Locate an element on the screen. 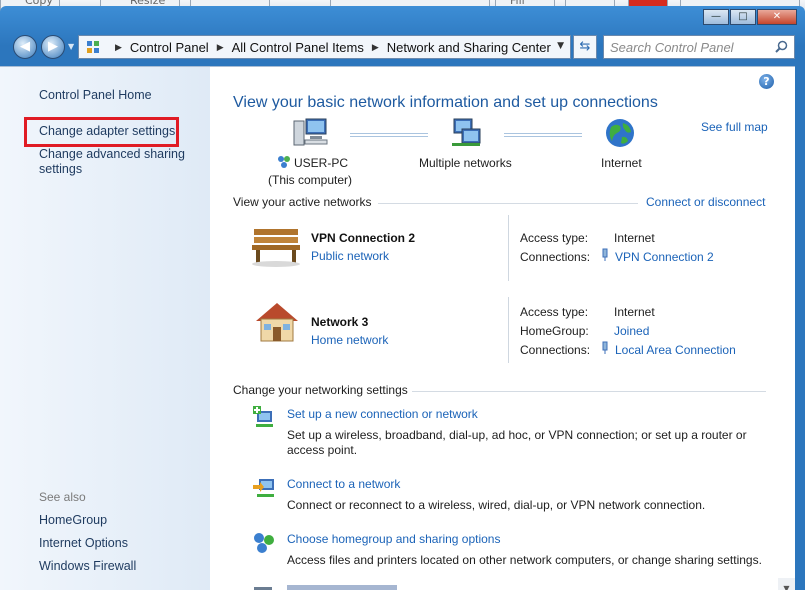 Image resolution: width=805 pixels, height=590 pixels. search-box is located at coordinates (699, 47).